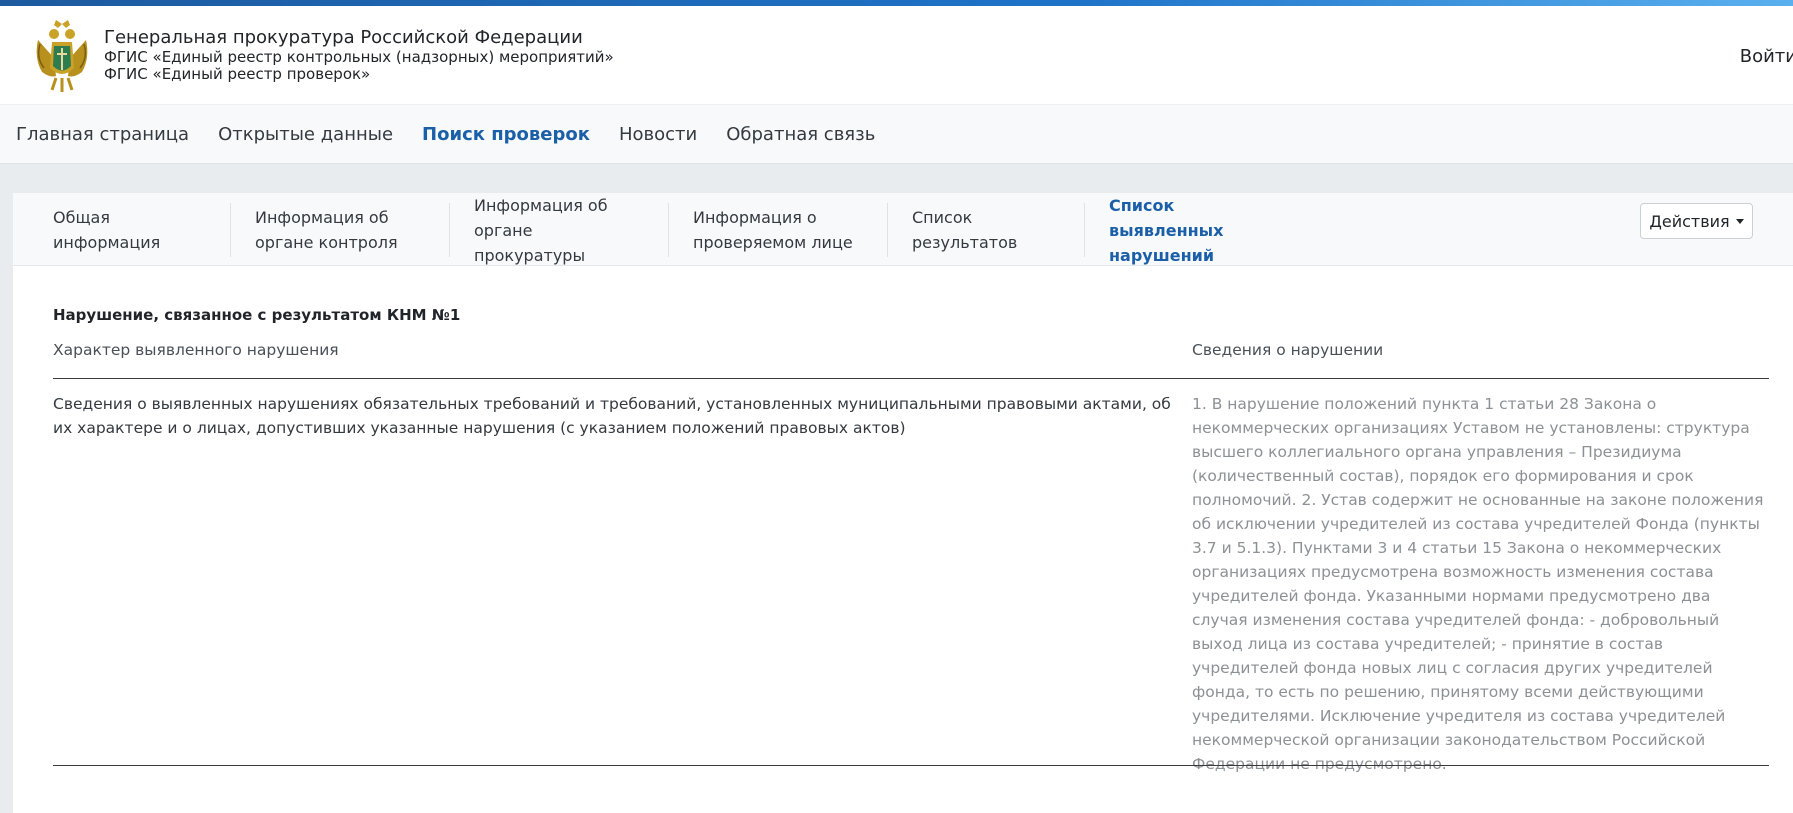 Image resolution: width=1793 pixels, height=813 pixels. What do you see at coordinates (1194, 230) in the screenshot?
I see `tab-violations-list: Список выявленных нарушений` at bounding box center [1194, 230].